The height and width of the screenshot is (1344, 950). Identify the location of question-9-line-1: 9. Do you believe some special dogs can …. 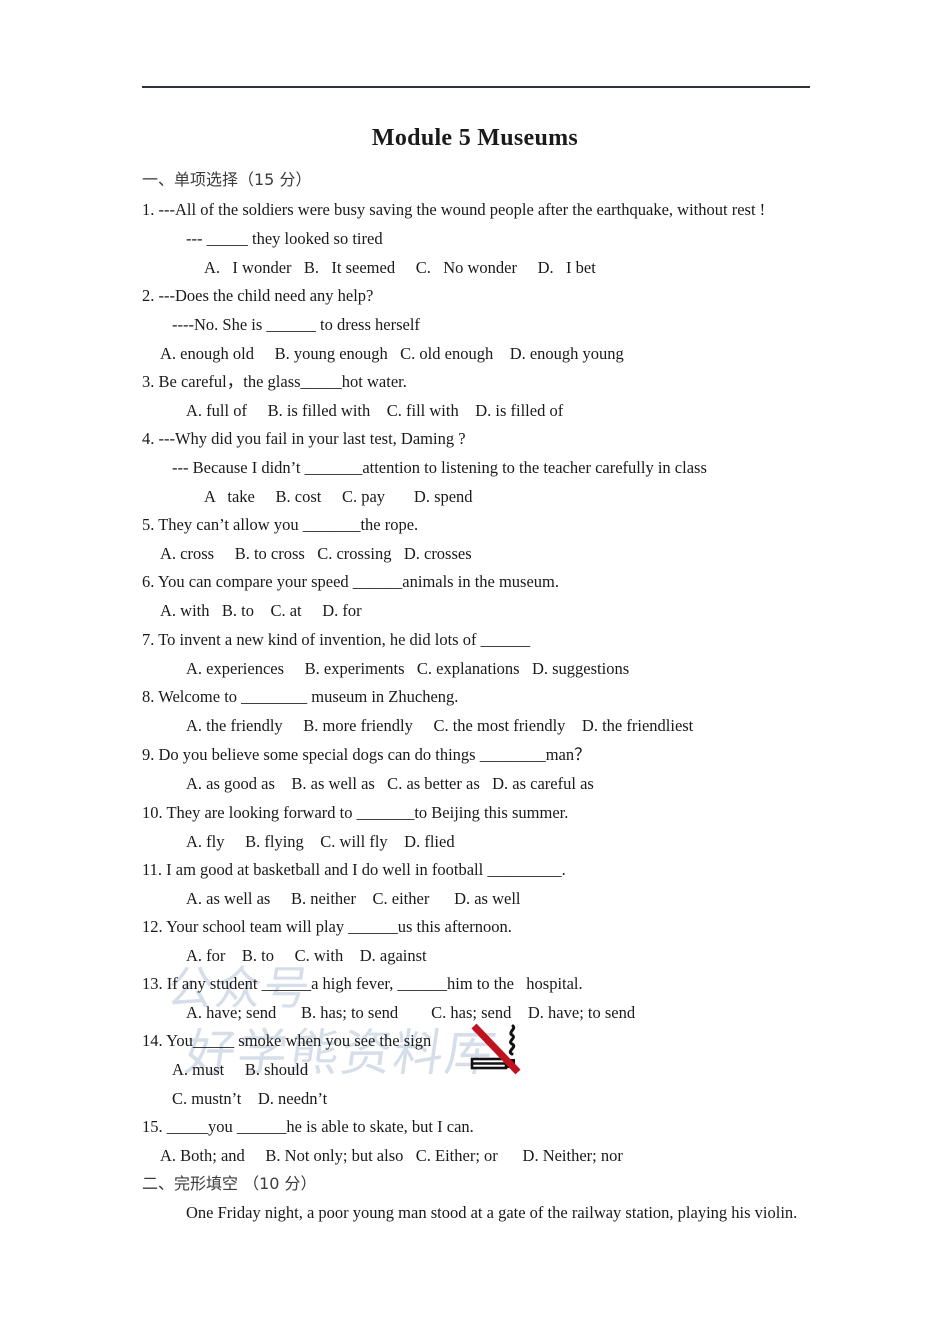
(366, 754).